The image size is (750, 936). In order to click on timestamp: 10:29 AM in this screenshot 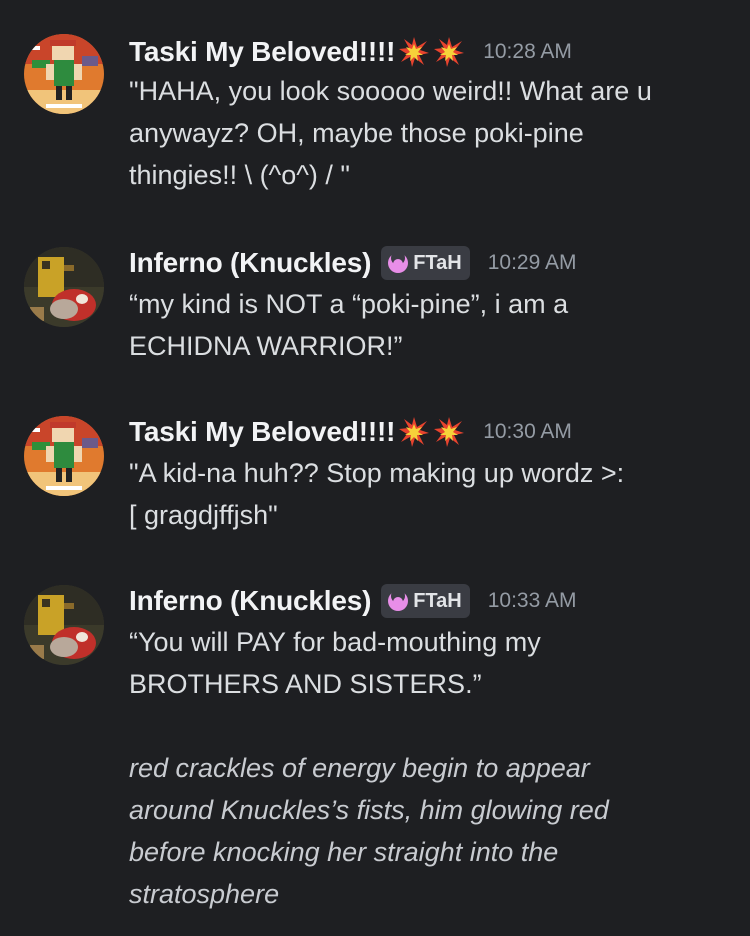, I will do `click(532, 262)`.